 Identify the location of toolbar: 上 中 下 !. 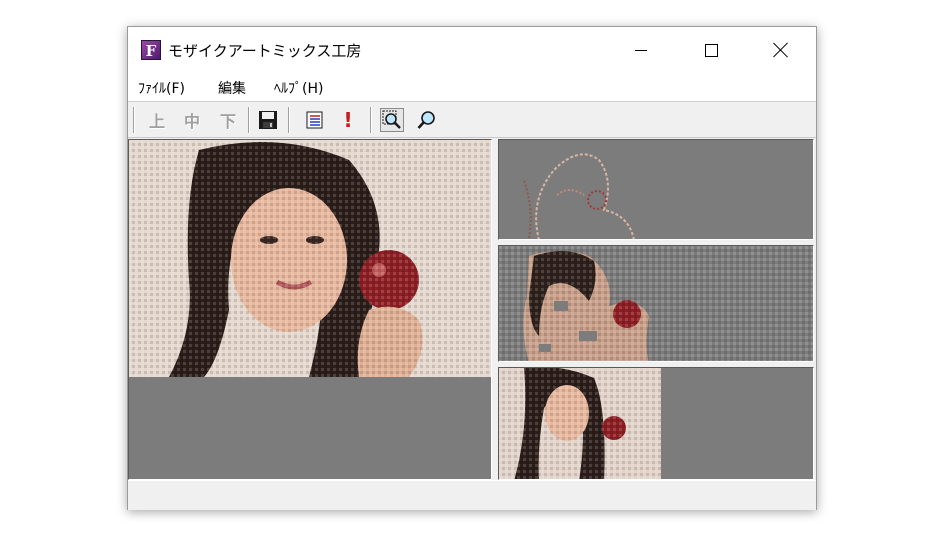
(472, 120).